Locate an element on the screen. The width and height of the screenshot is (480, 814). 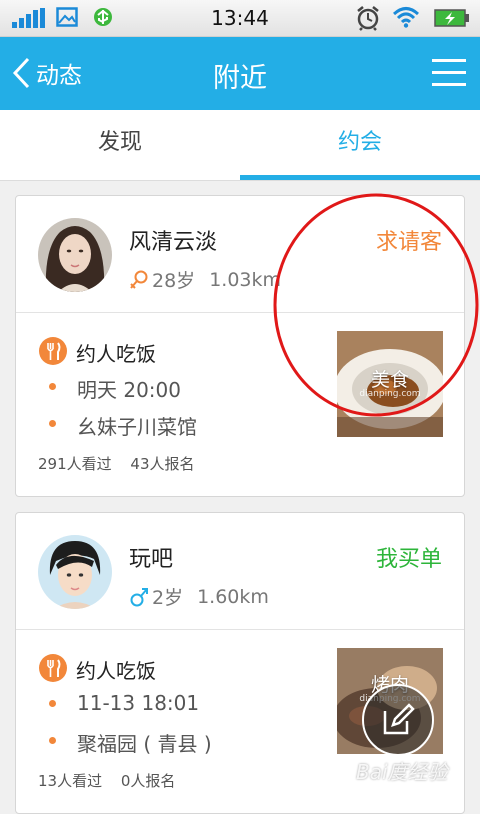
tab-label: 约会 is located at coordinates (359, 142).